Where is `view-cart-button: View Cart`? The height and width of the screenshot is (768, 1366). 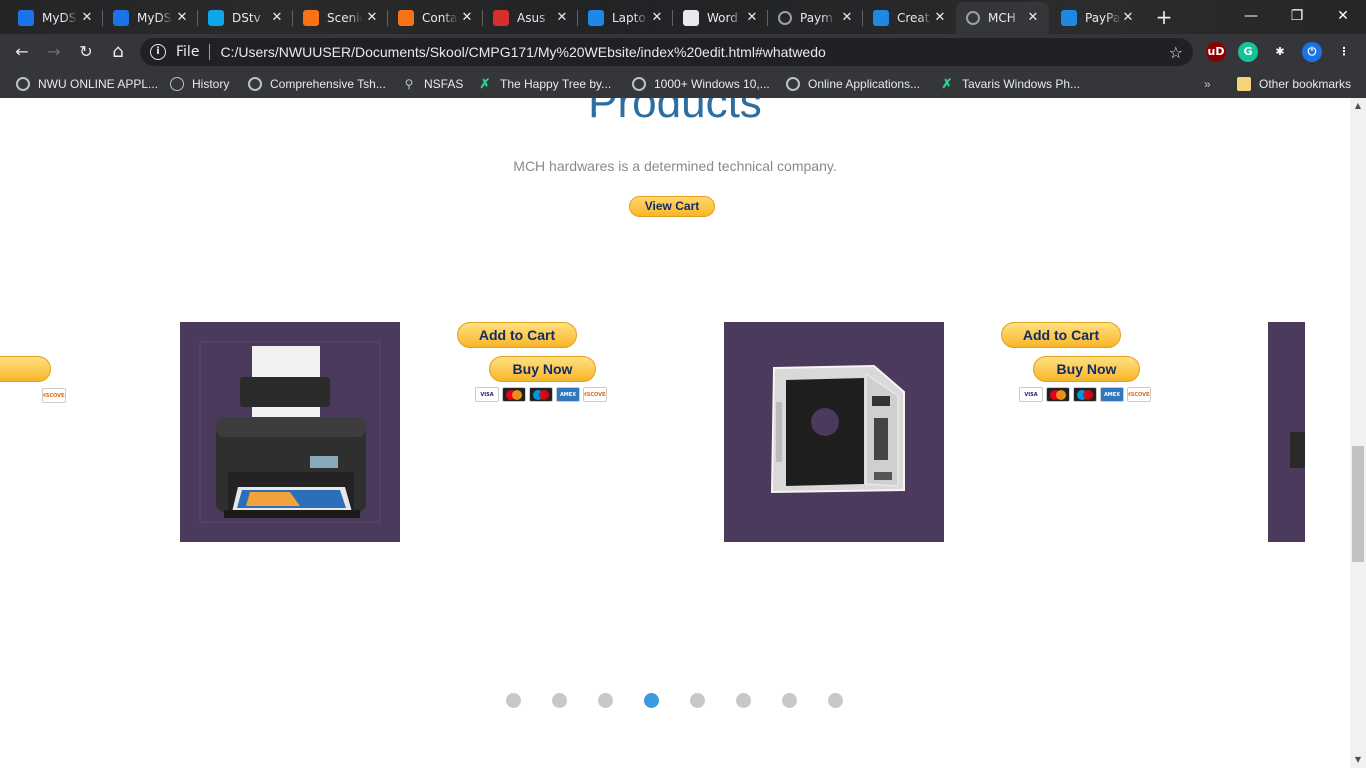
view-cart-button: View Cart is located at coordinates (672, 206).